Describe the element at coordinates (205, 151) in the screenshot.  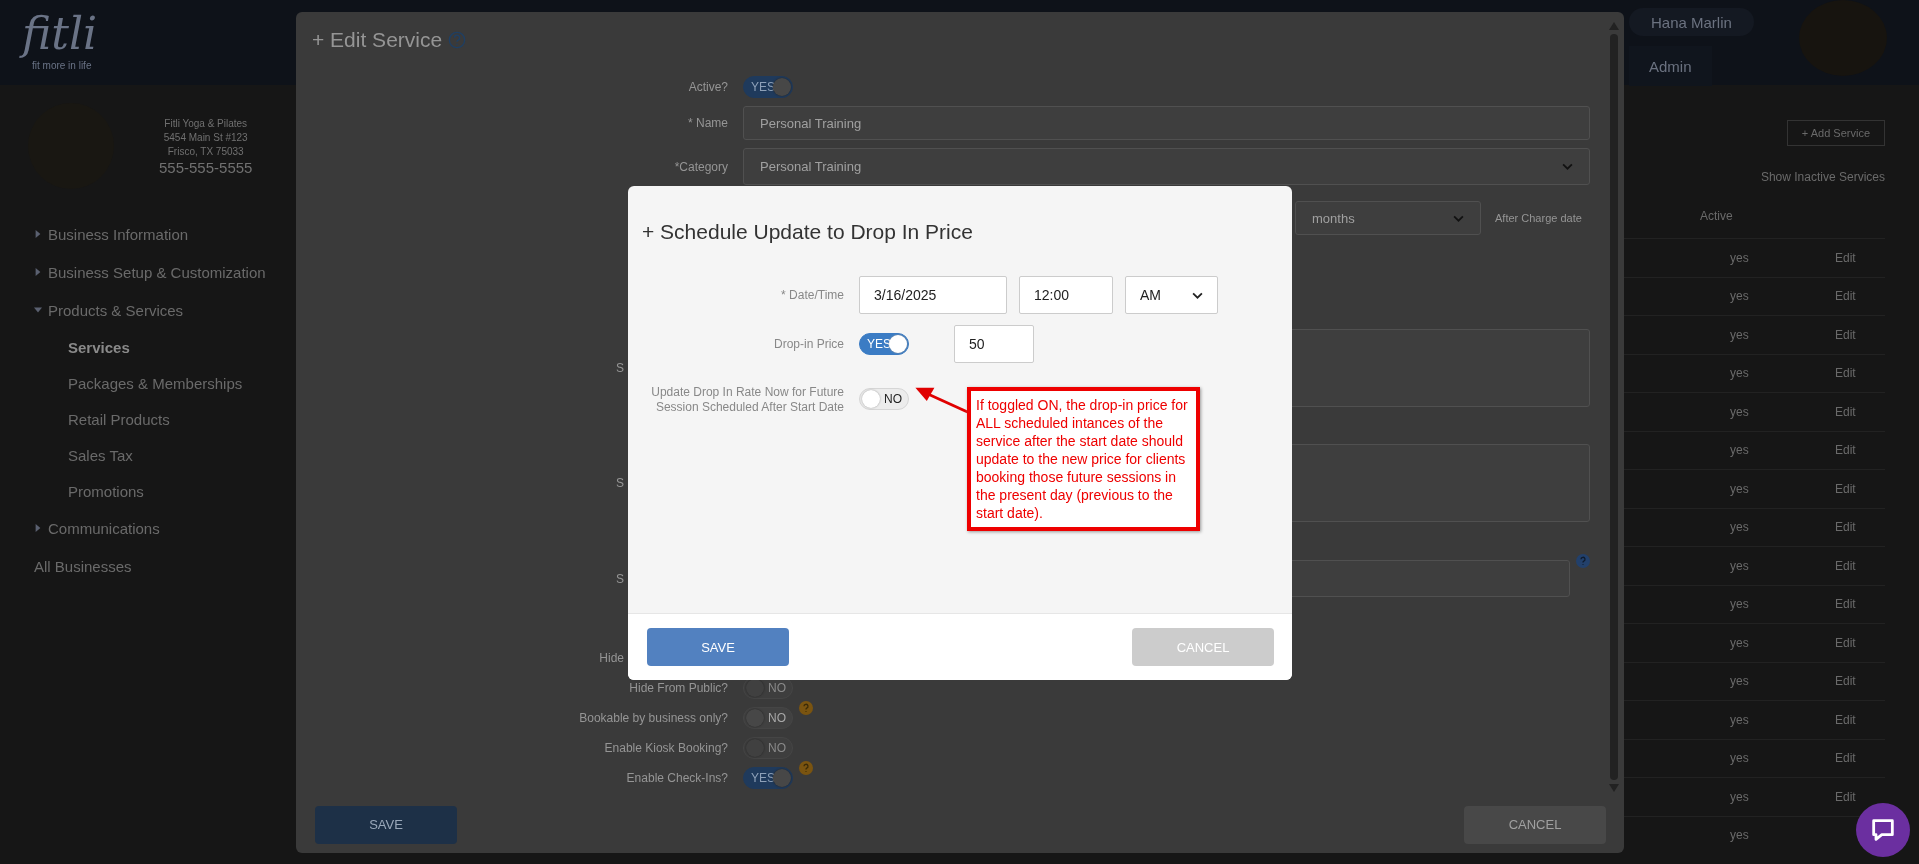
I see `business-city: Frisco, TX 75033` at that location.